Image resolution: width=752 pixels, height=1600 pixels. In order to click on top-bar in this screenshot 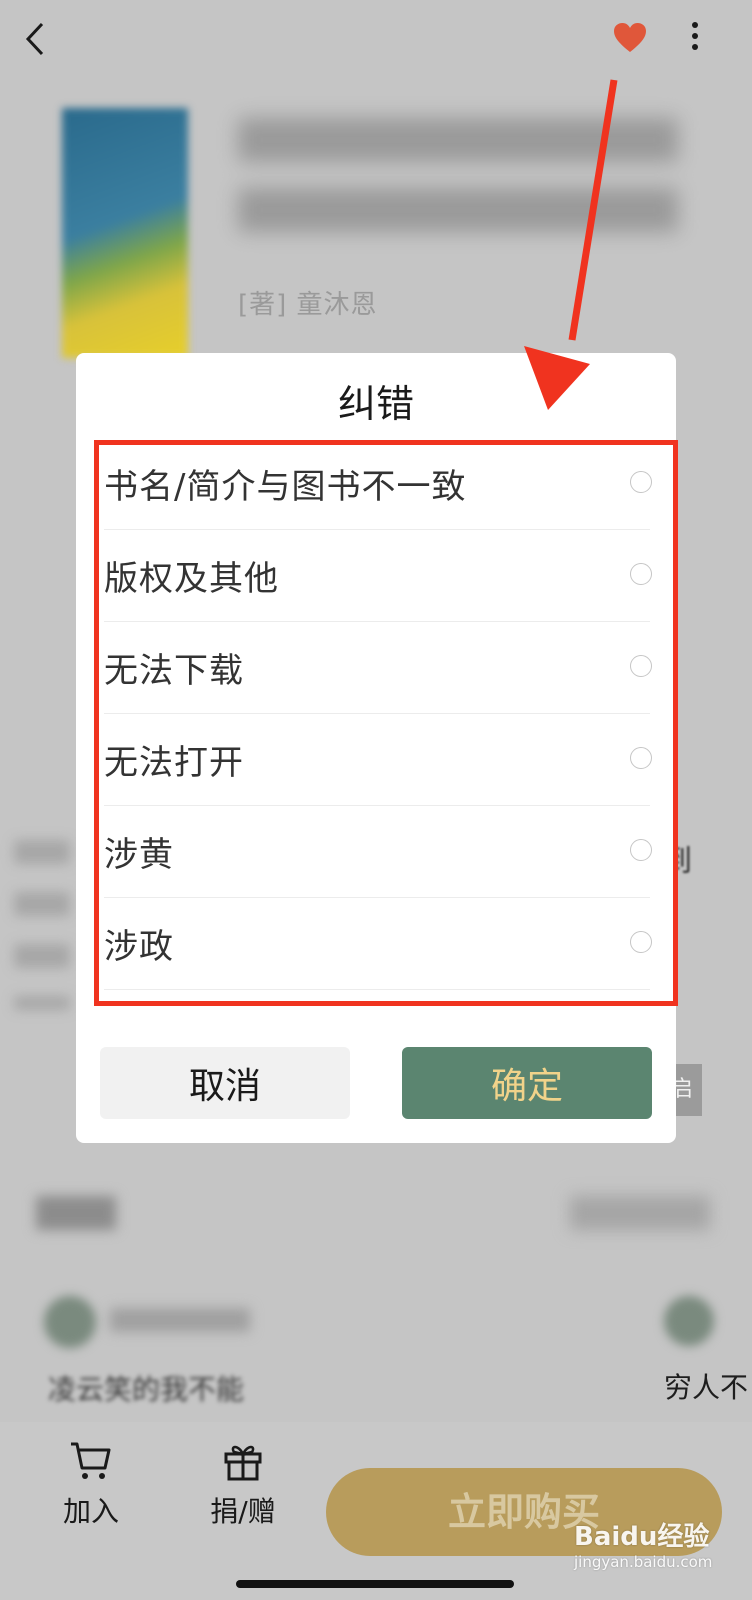, I will do `click(376, 40)`.